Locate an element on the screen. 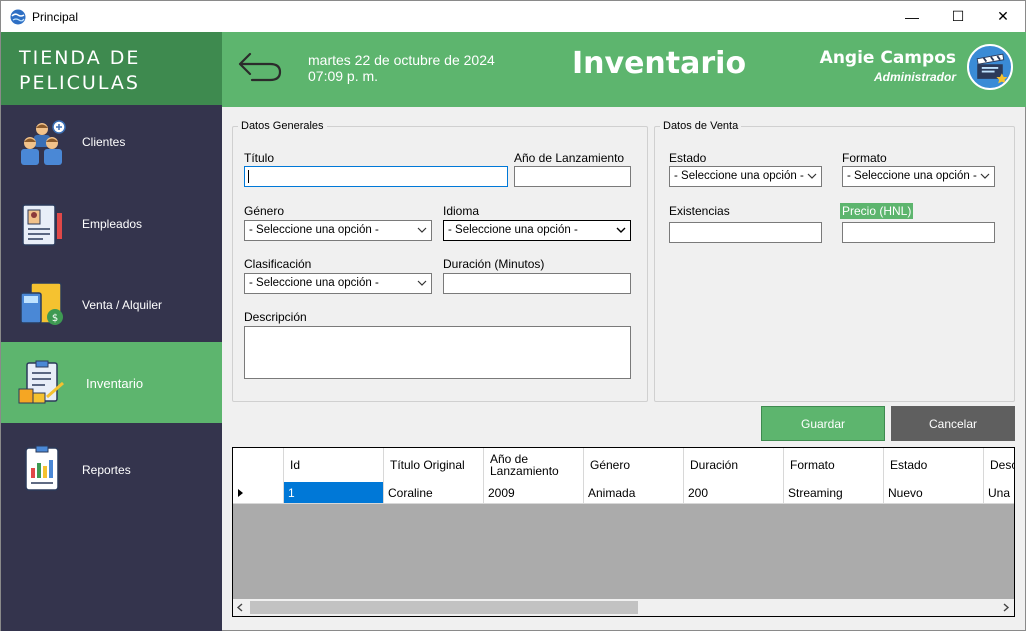  sidebar-item-label: Empleados is located at coordinates (112, 224).